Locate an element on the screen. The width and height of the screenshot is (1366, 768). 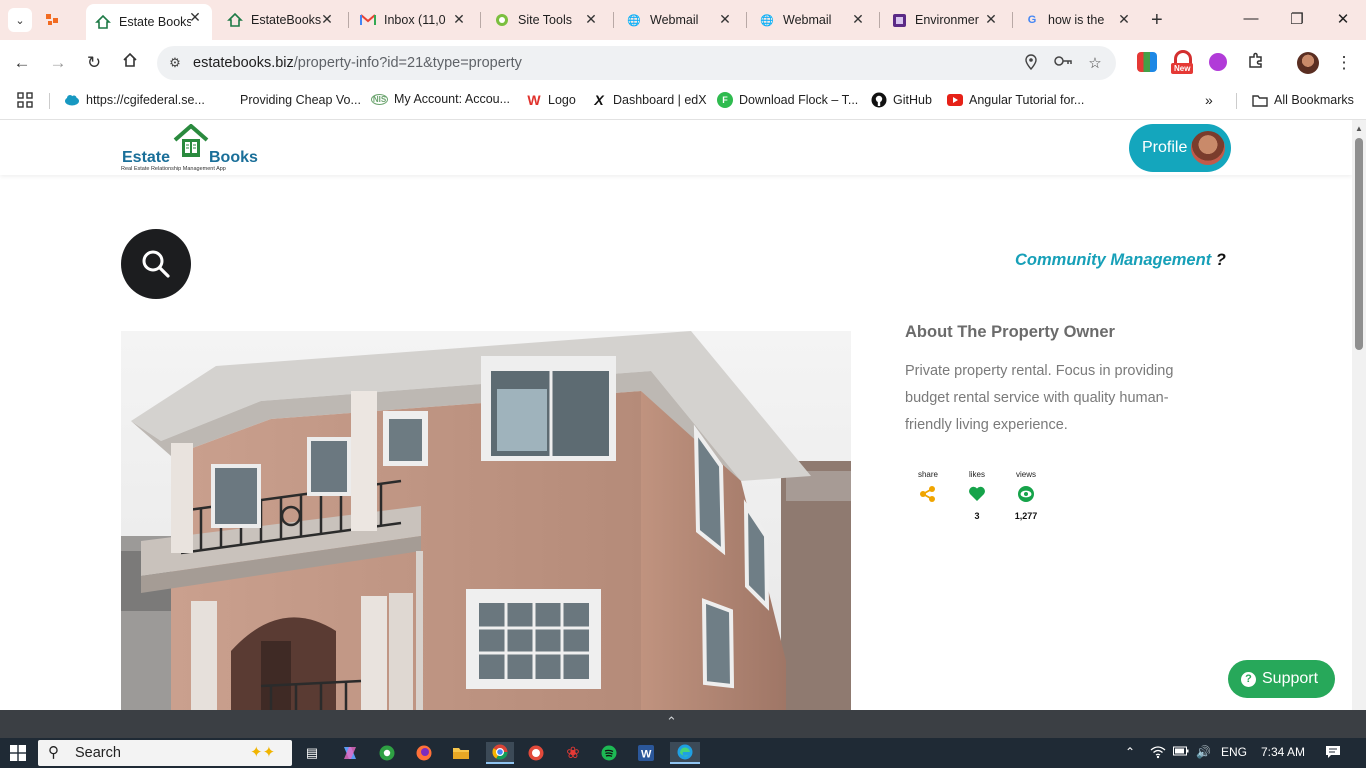
tab-title: Webmail is located at coordinates (674, 20).